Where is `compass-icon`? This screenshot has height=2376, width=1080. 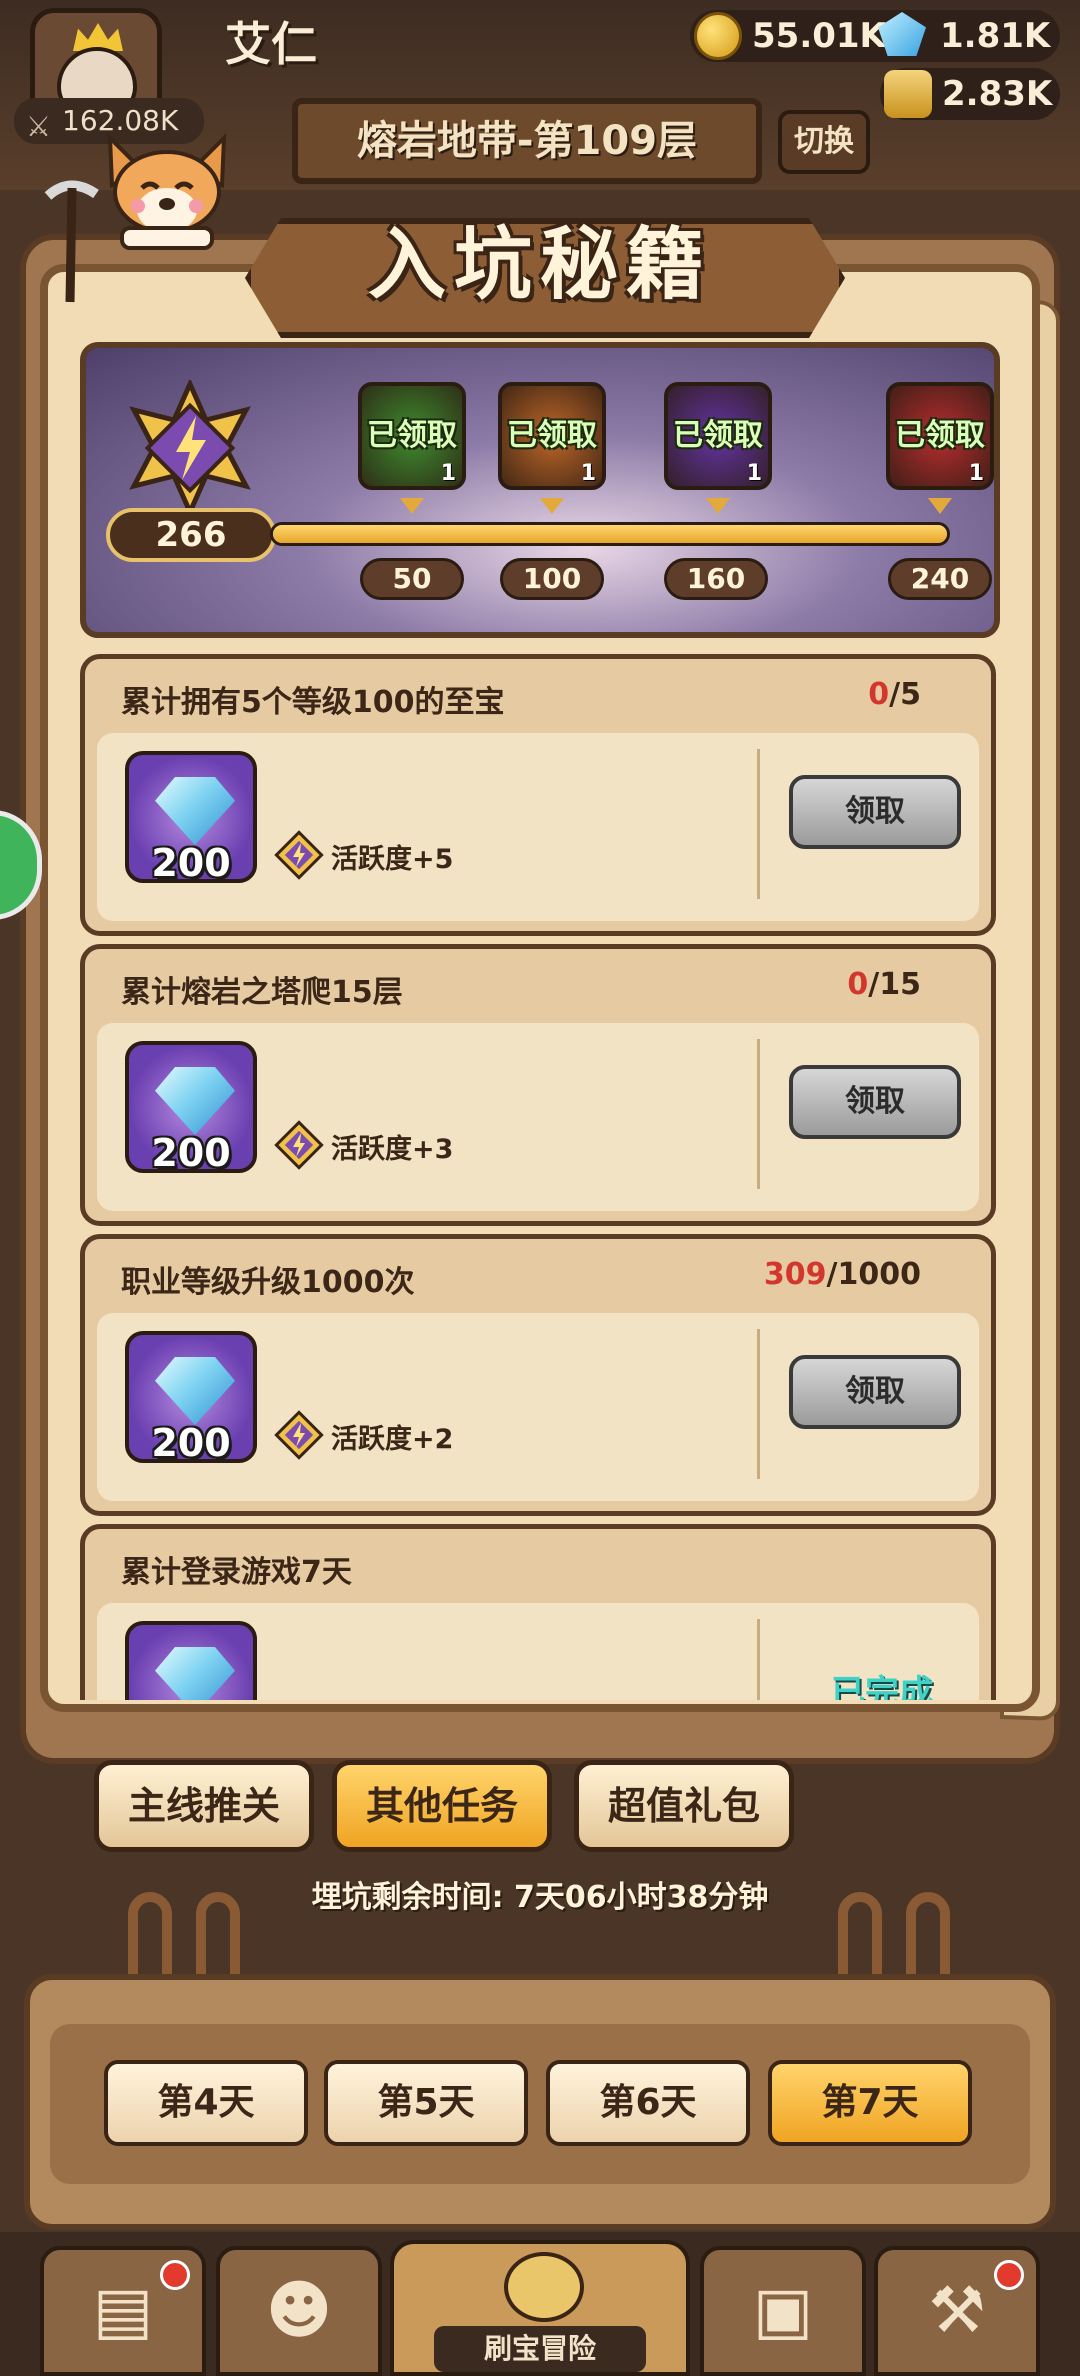 compass-icon is located at coordinates (544, 2287).